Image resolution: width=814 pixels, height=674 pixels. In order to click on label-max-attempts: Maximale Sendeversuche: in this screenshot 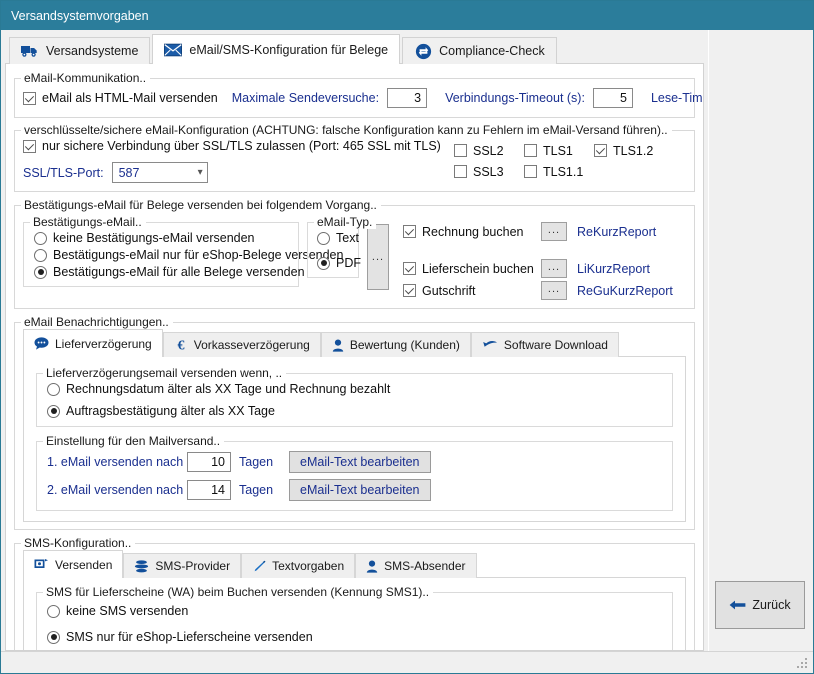, I will do `click(305, 98)`.